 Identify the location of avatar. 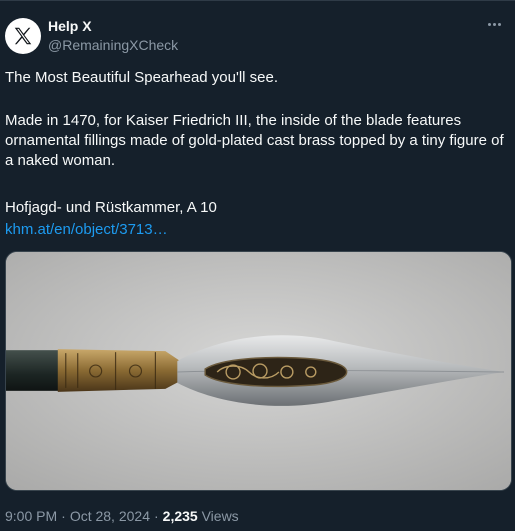
(23, 36).